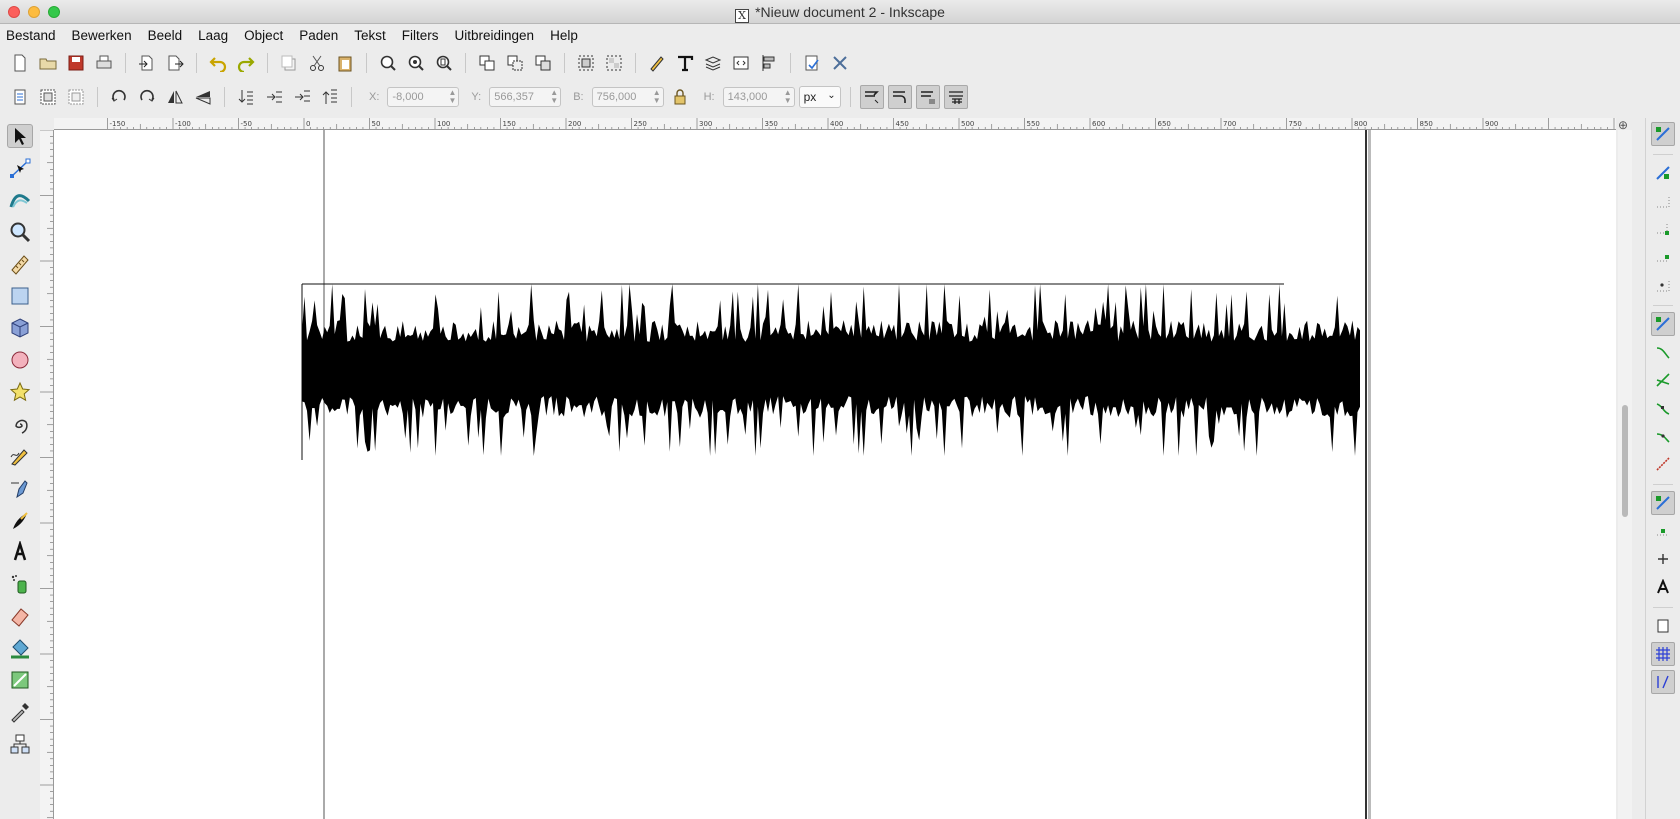 The height and width of the screenshot is (819, 1680). Describe the element at coordinates (927, 97) in the screenshot. I see `transform-gradients-toggle` at that location.